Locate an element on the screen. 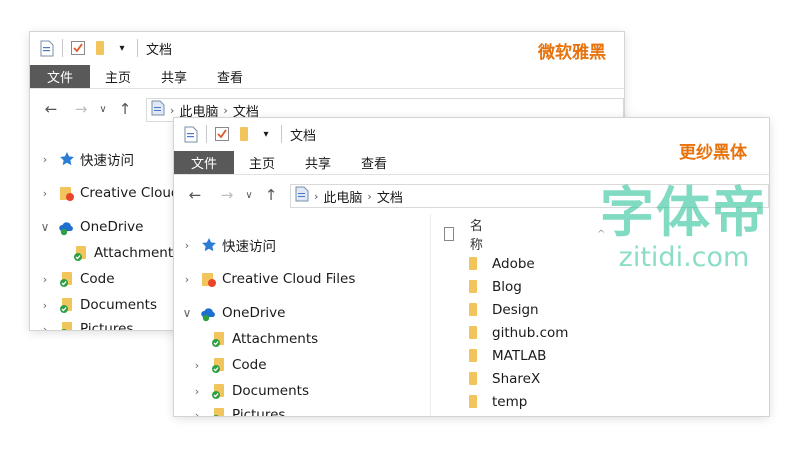 The height and width of the screenshot is (450, 800). watermark-domain: zitidi.com is located at coordinates (684, 257).